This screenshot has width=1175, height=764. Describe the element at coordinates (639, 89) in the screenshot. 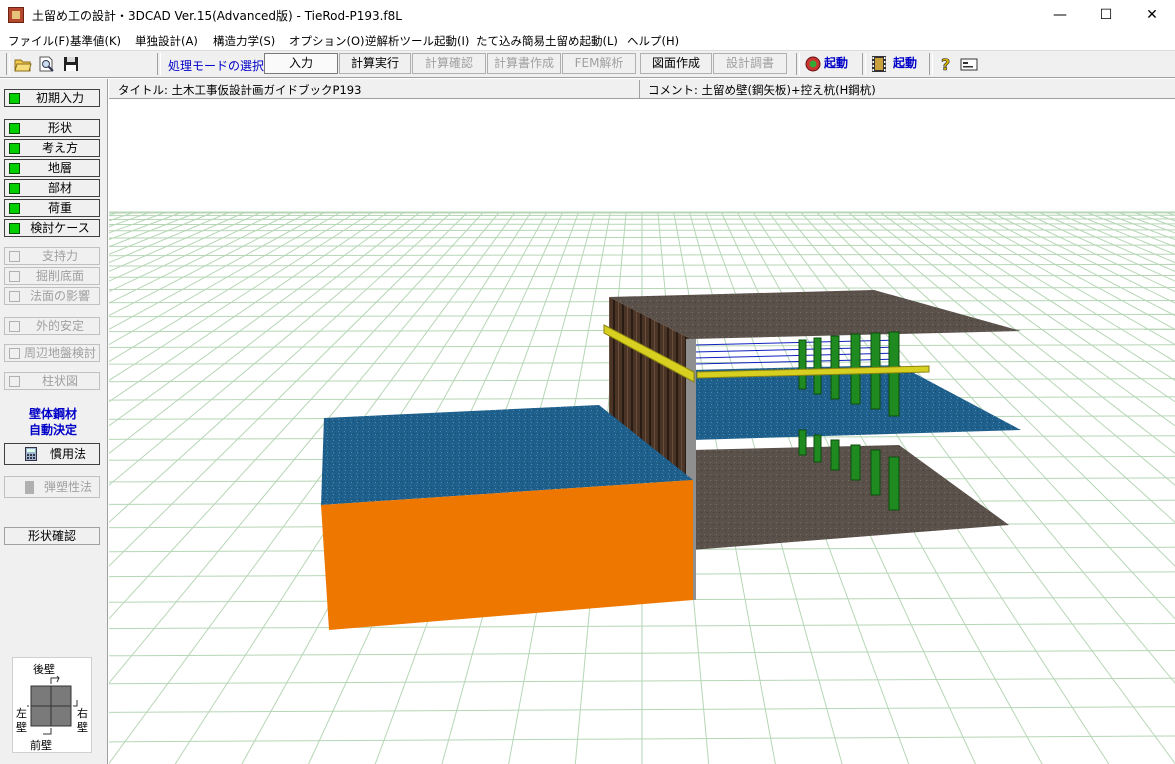

I see `info-divider` at that location.